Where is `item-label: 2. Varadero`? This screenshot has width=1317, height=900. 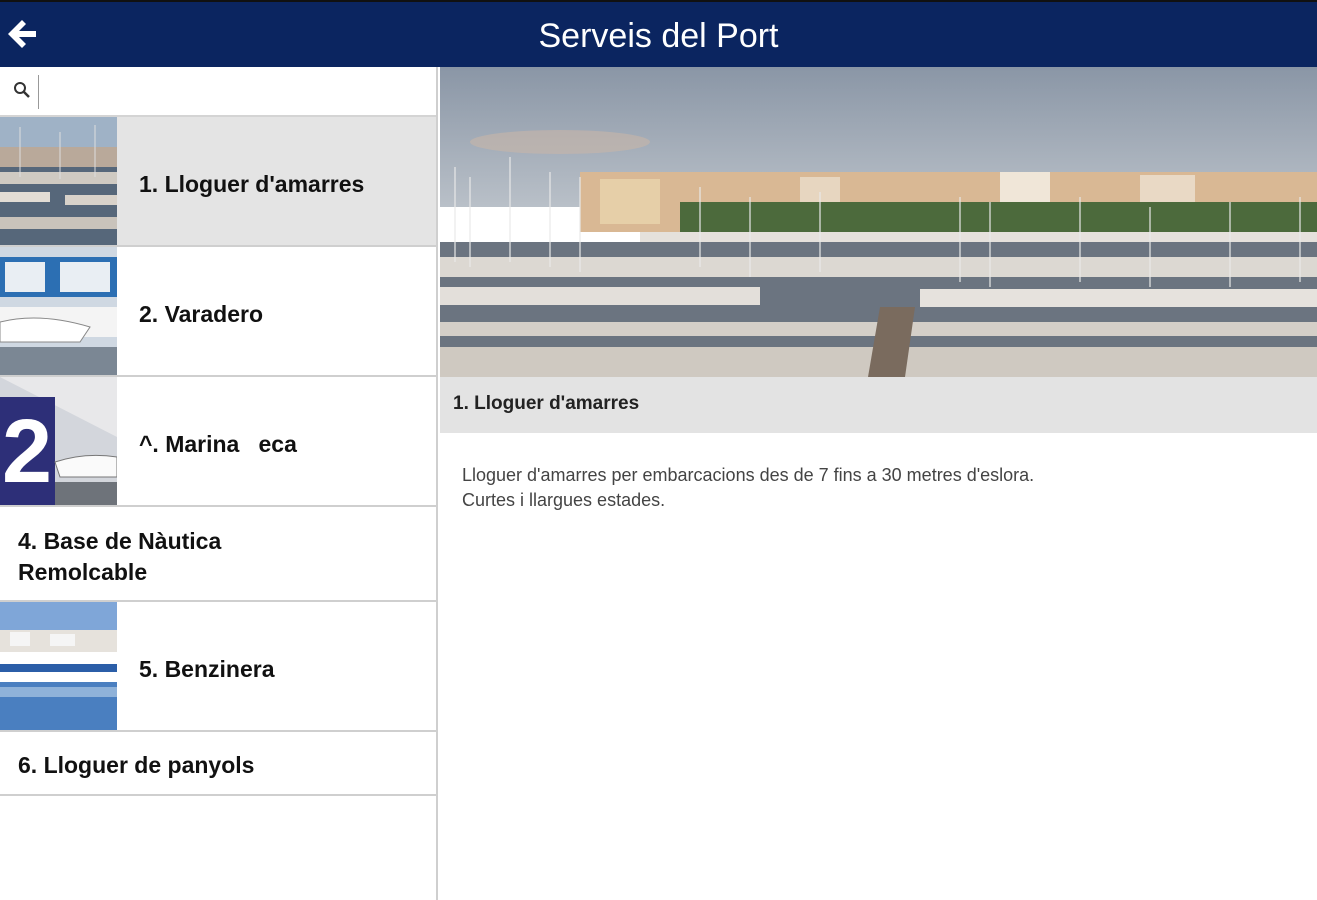
item-label: 2. Varadero is located at coordinates (201, 314).